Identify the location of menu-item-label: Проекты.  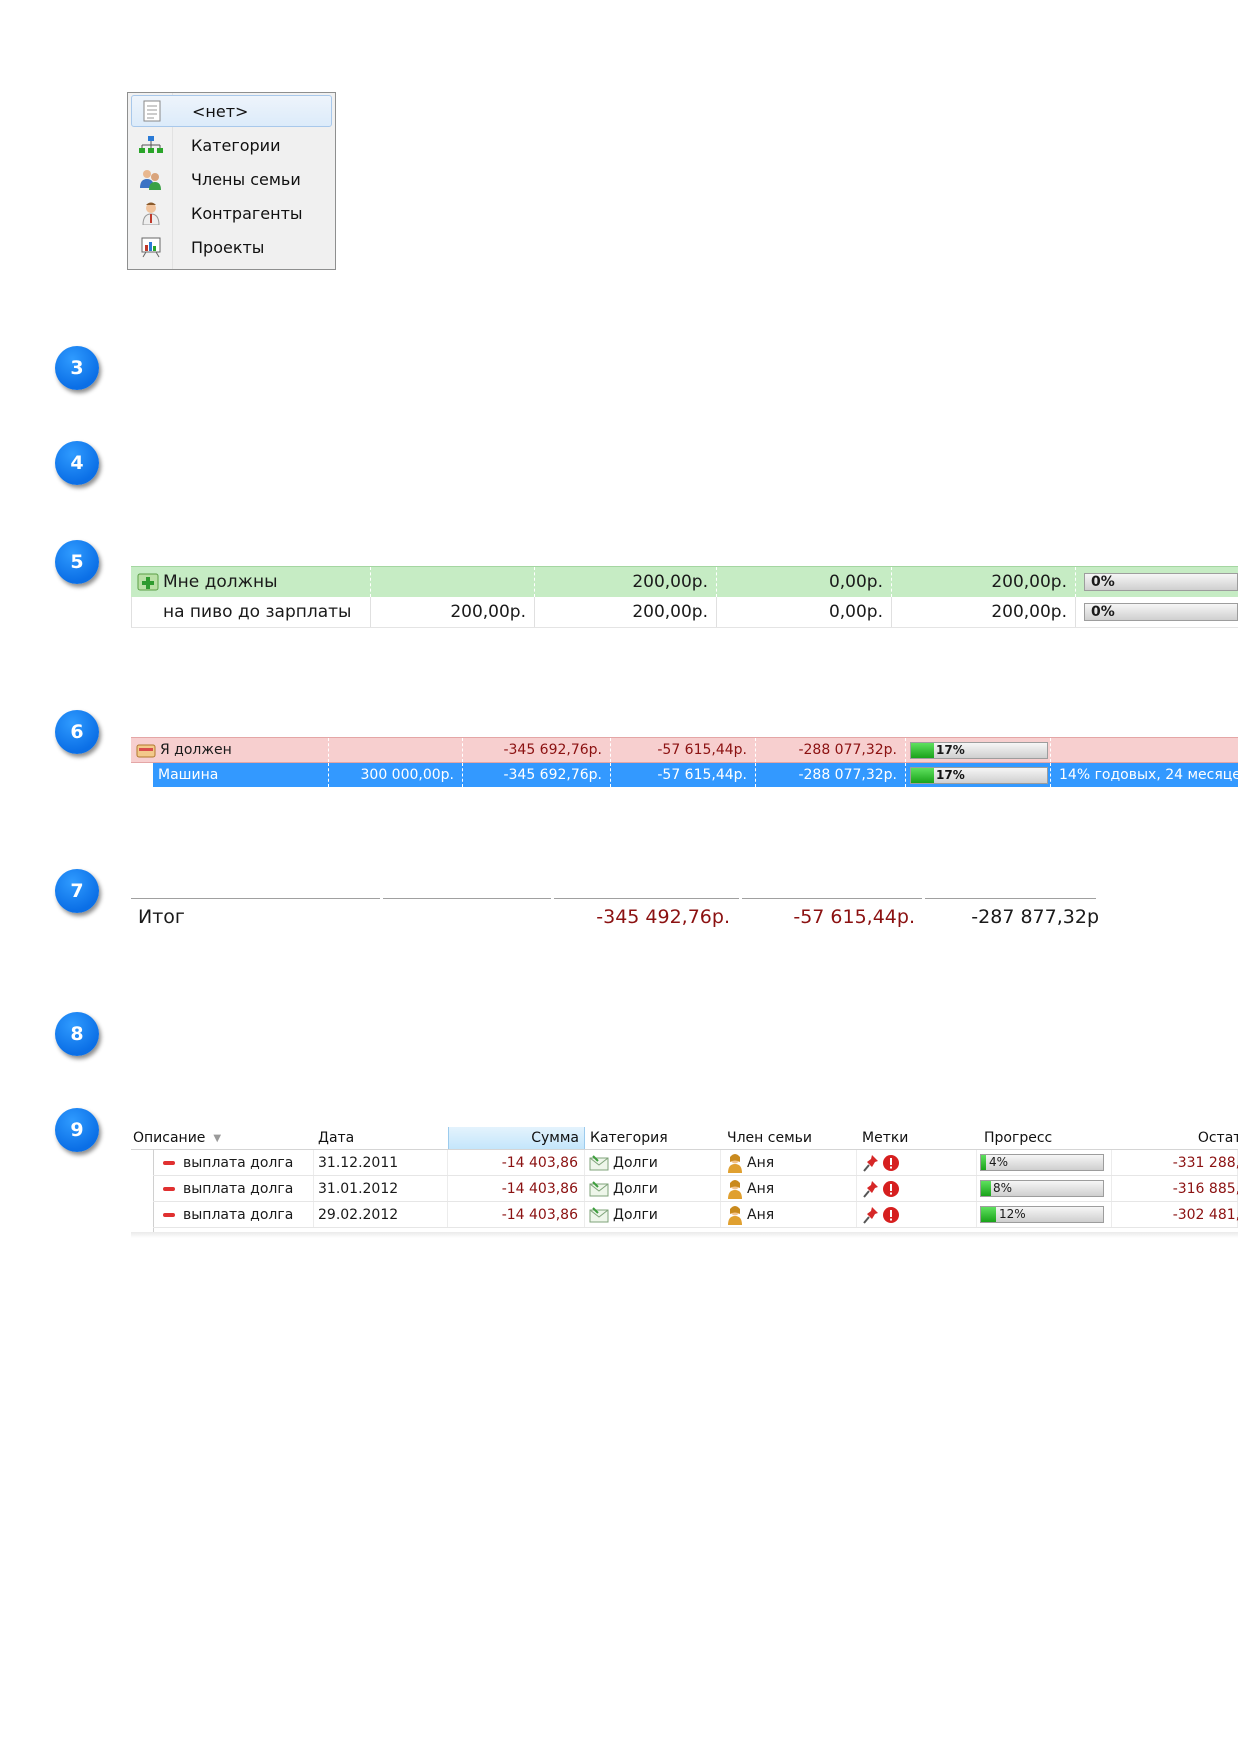
(228, 247).